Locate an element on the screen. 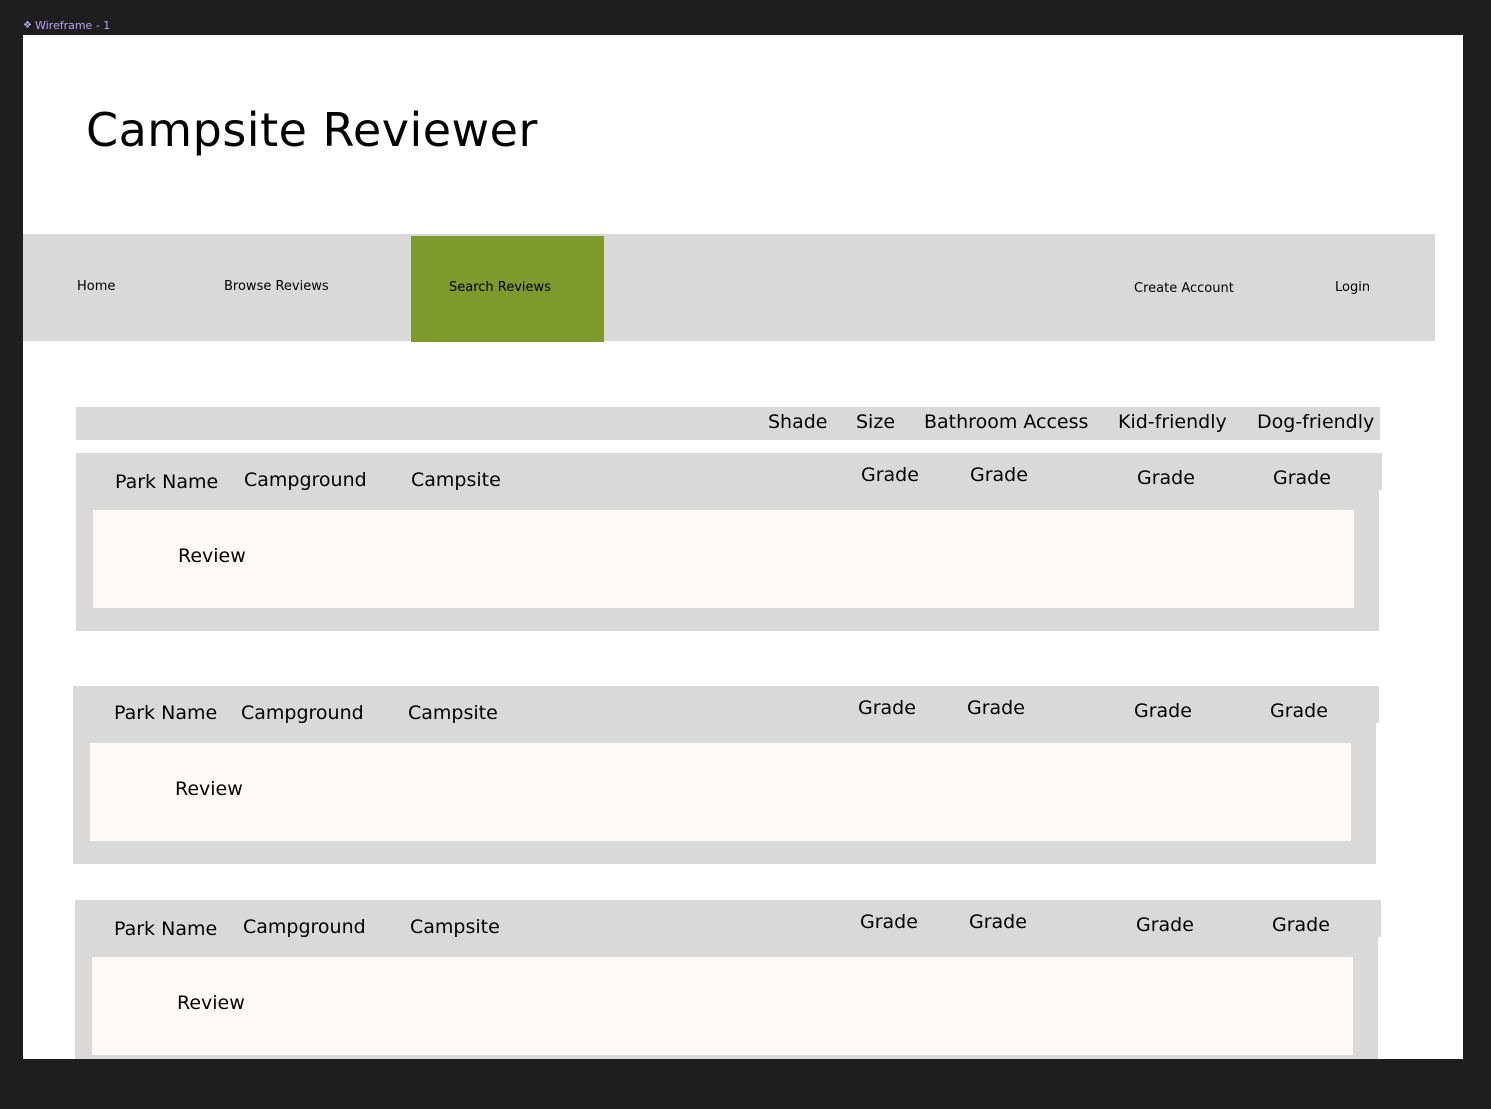 The height and width of the screenshot is (1109, 1491). nav-home: Home is located at coordinates (96, 286).